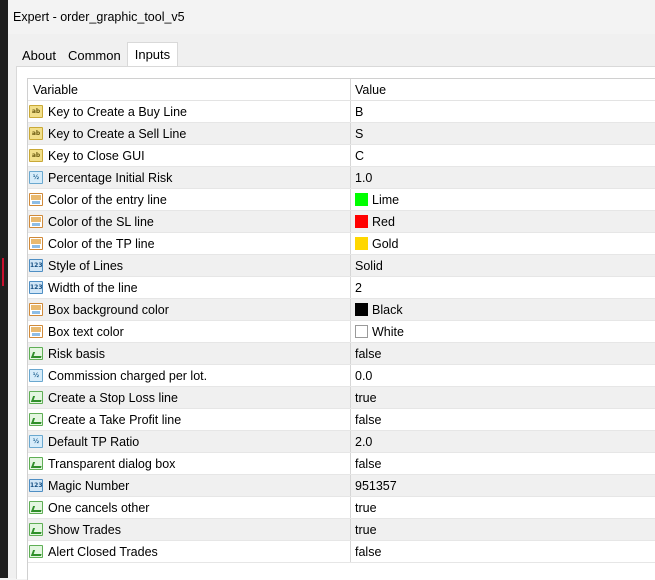 Image resolution: width=655 pixels, height=580 pixels. What do you see at coordinates (3, 272) in the screenshot?
I see `chart-candle` at bounding box center [3, 272].